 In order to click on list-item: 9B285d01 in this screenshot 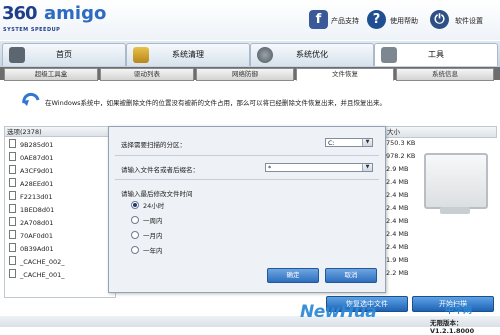, I will do `click(31, 145)`.